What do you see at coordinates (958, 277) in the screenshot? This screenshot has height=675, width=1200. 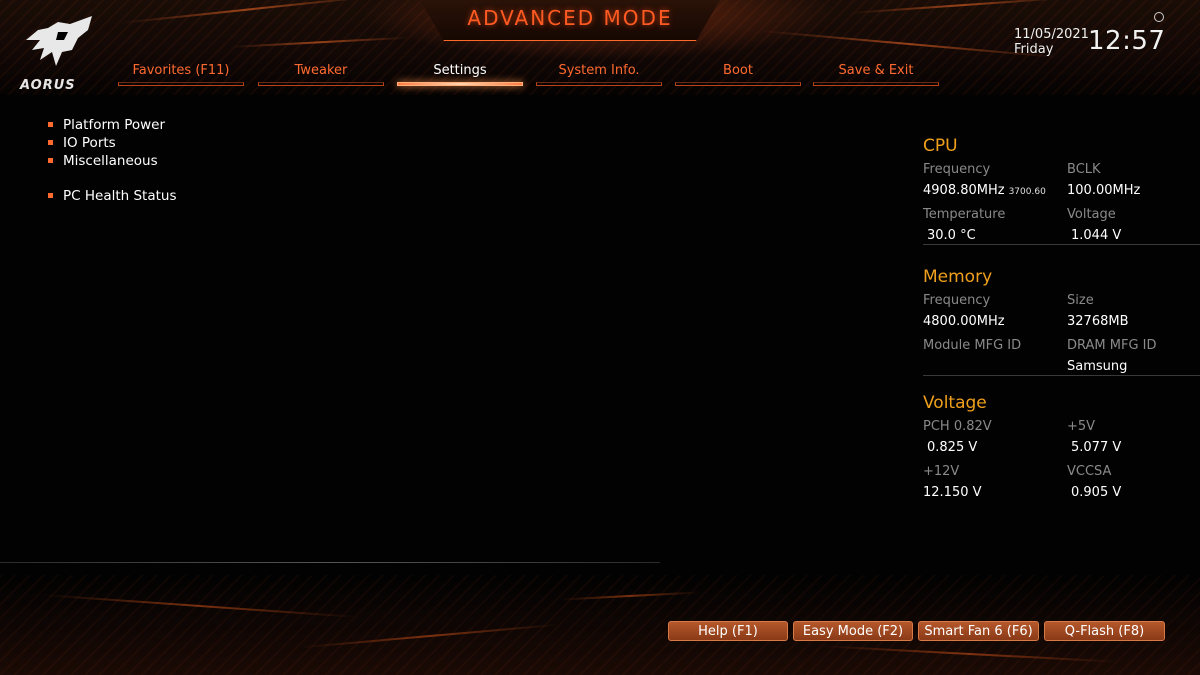 I see `memory-title: Memory` at bounding box center [958, 277].